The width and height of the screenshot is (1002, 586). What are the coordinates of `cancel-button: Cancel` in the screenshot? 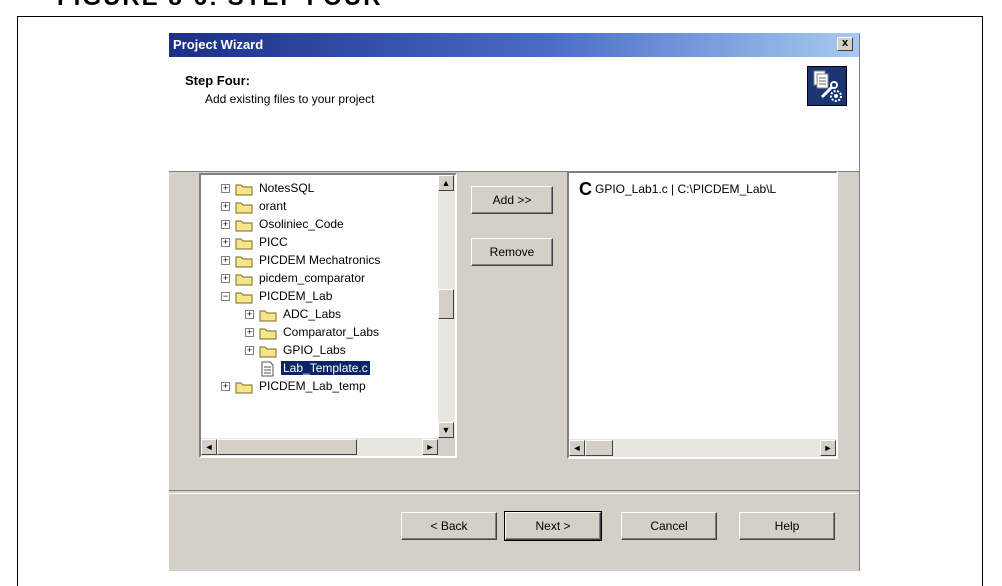 It's located at (669, 526).